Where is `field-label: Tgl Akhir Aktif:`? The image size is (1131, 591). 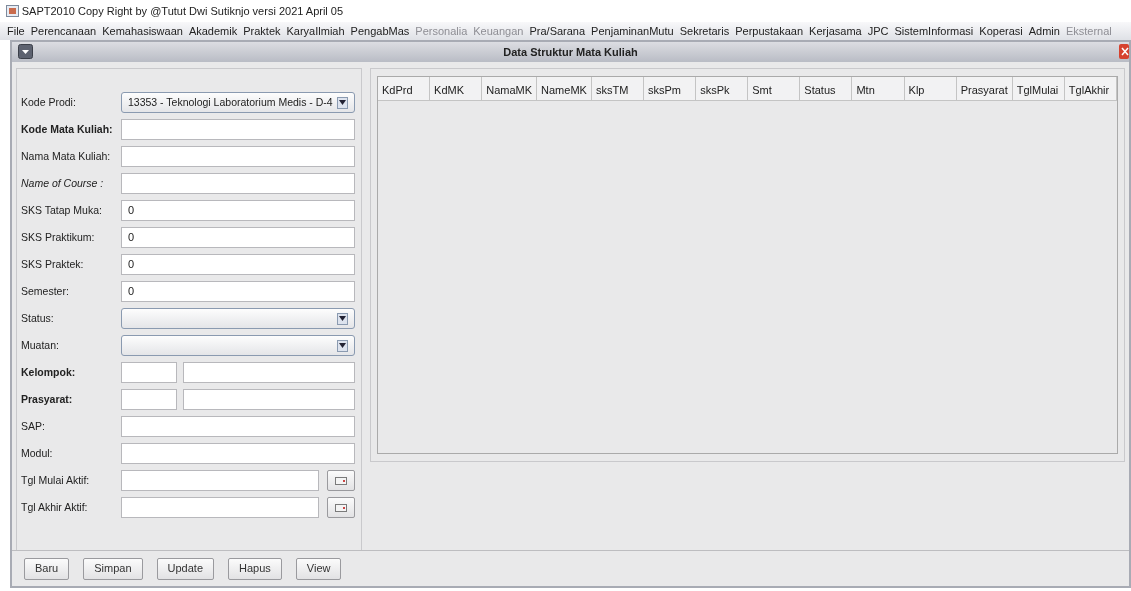
field-label: Tgl Akhir Aktif: is located at coordinates (55, 507).